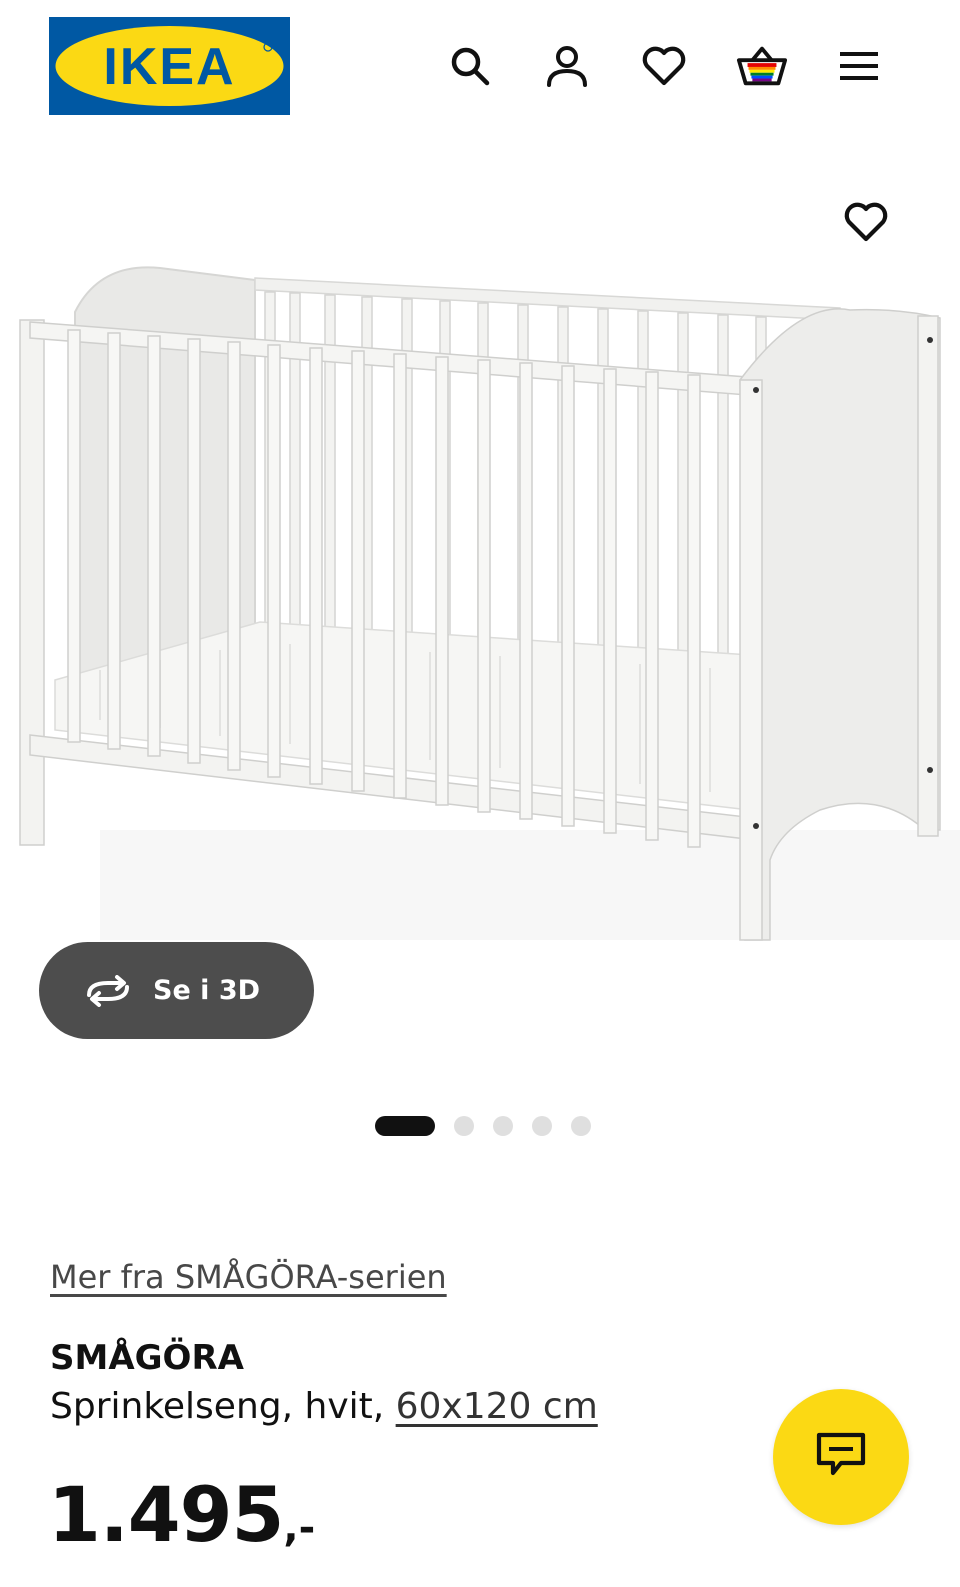  Describe the element at coordinates (859, 66) in the screenshot. I see `menu-icon` at that location.